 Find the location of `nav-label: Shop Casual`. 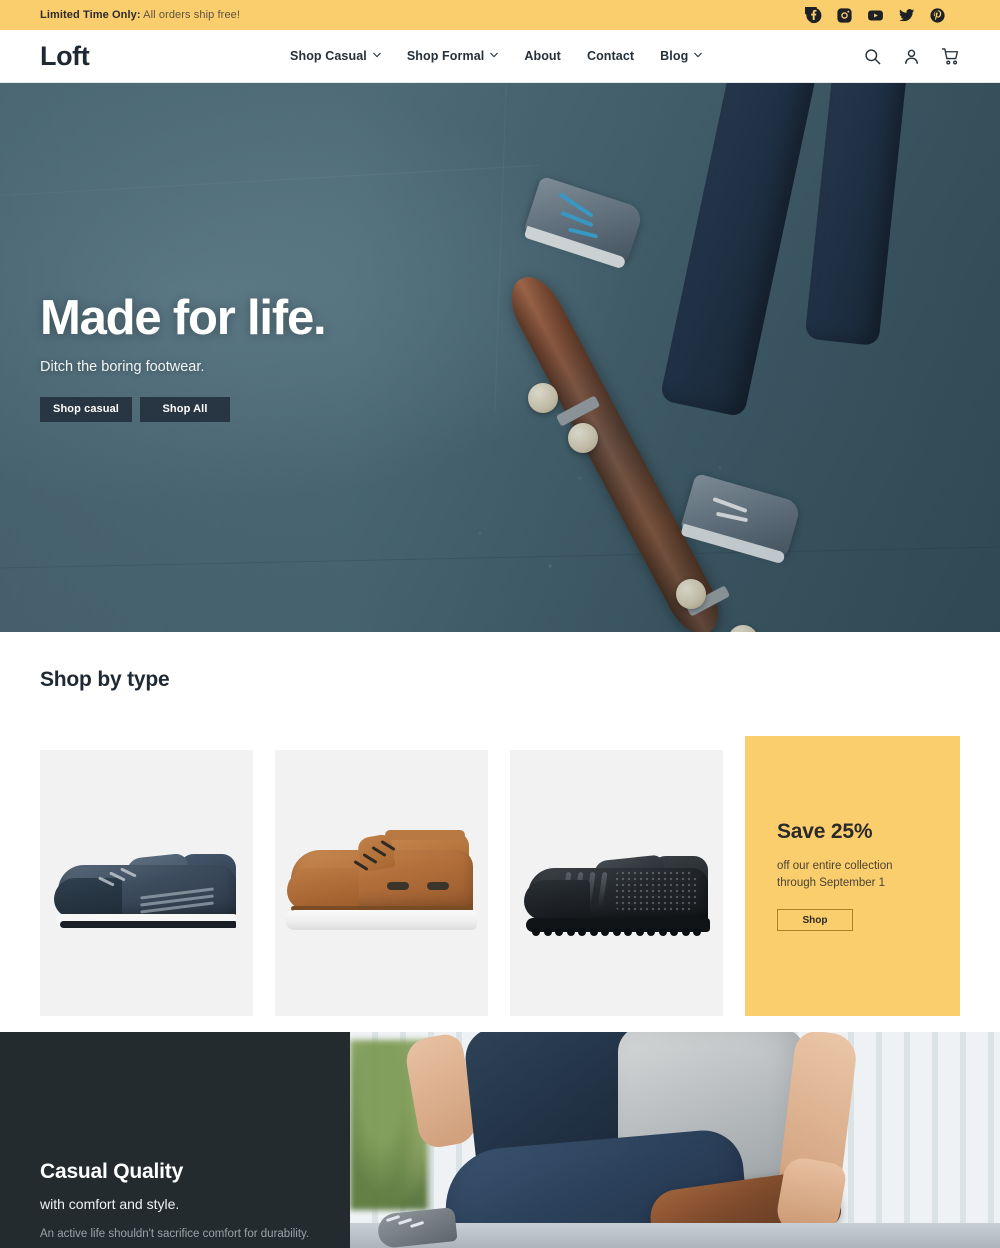

nav-label: Shop Casual is located at coordinates (328, 56).